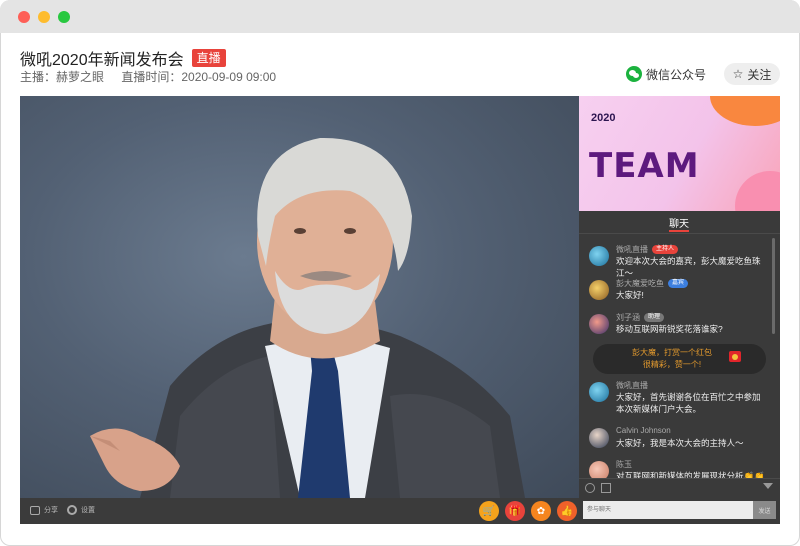 The height and width of the screenshot is (546, 800). Describe the element at coordinates (64, 17) in the screenshot. I see `maximize-window-button` at that location.